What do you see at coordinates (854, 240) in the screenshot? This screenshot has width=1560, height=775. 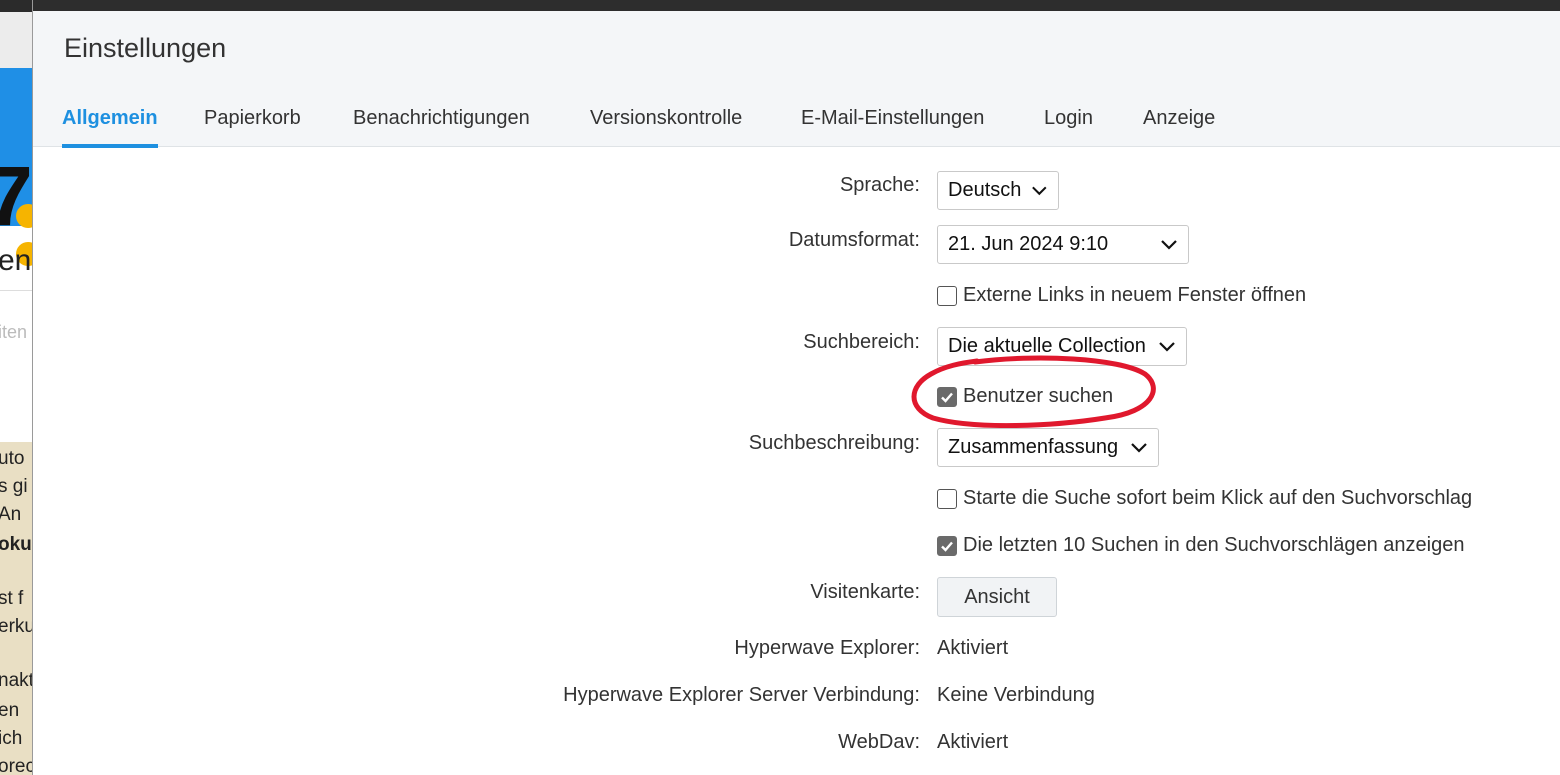 I see `date-format-label: Datumsformat:` at bounding box center [854, 240].